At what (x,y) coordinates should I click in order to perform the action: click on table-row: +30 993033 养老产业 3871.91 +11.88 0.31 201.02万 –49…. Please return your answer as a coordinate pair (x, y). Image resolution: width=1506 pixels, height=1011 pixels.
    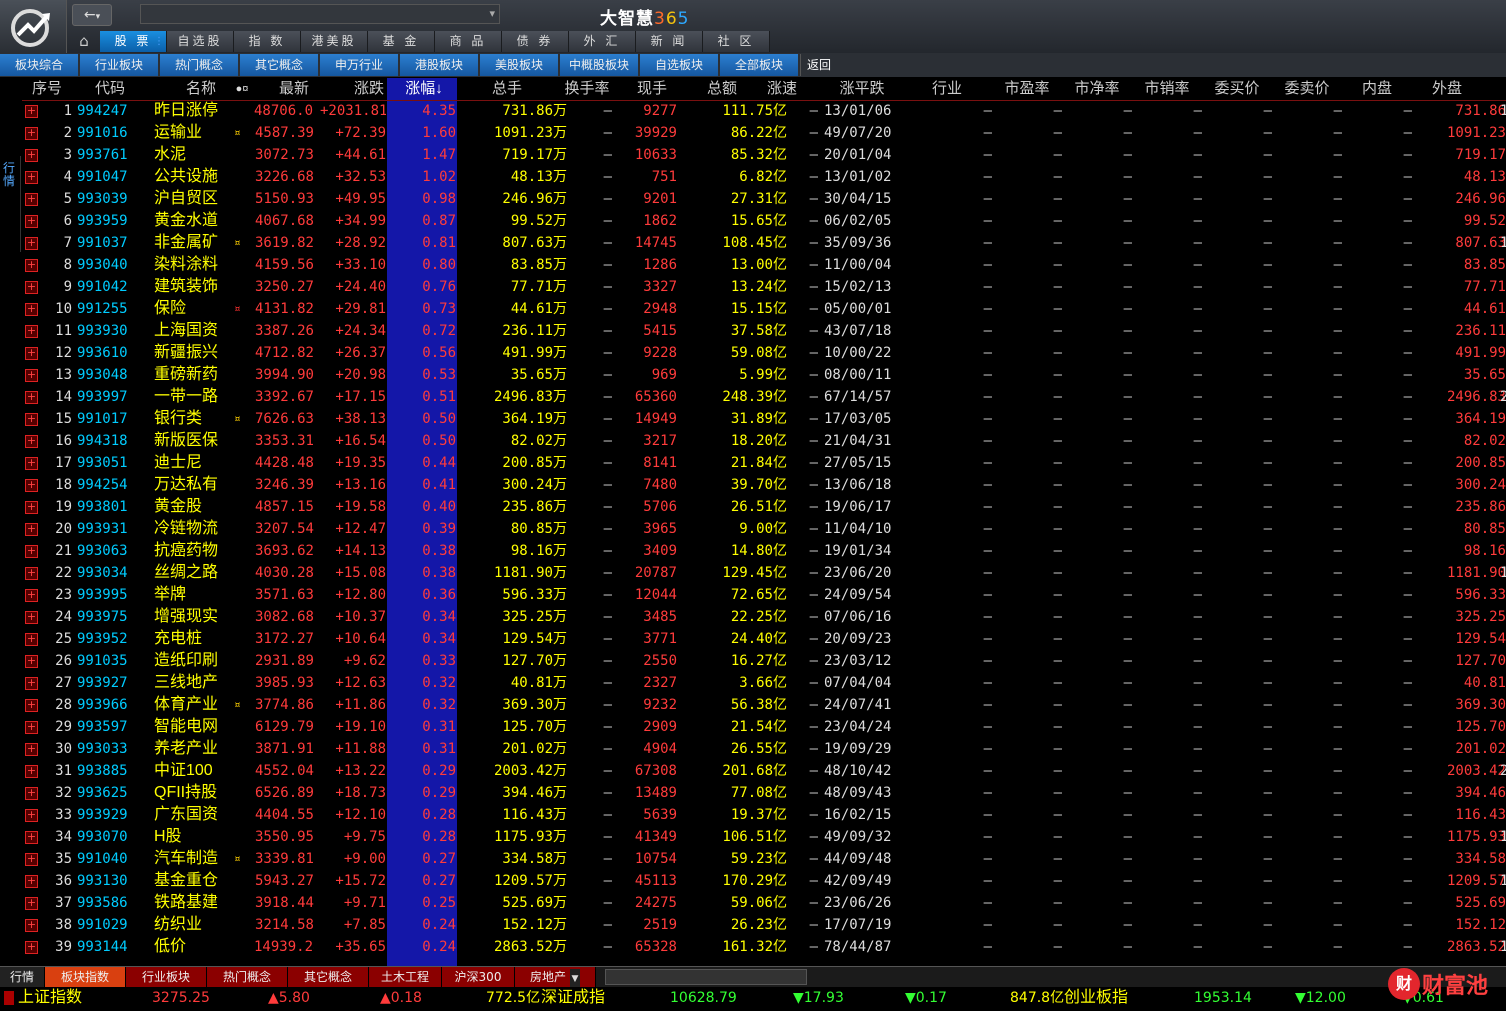
    Looking at the image, I should click on (764, 749).